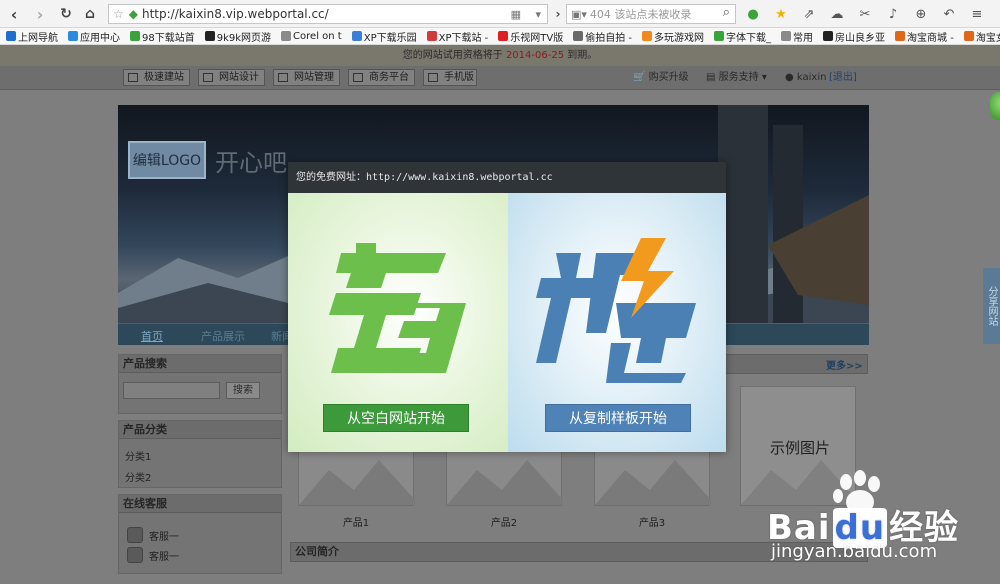 The image size is (1000, 584). I want to click on share-site-tab: 分享网站, so click(991, 306).